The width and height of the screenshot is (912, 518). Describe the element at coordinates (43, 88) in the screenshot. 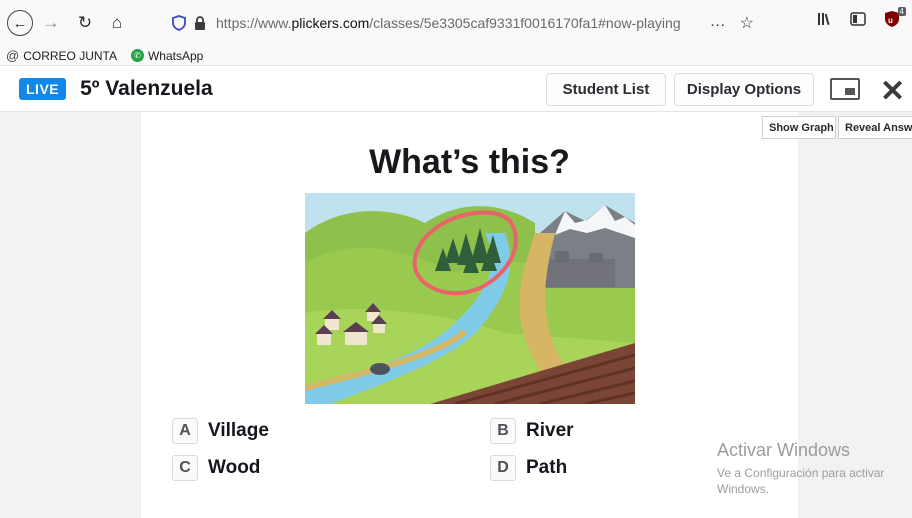

I see `live-badge: LIVE` at that location.